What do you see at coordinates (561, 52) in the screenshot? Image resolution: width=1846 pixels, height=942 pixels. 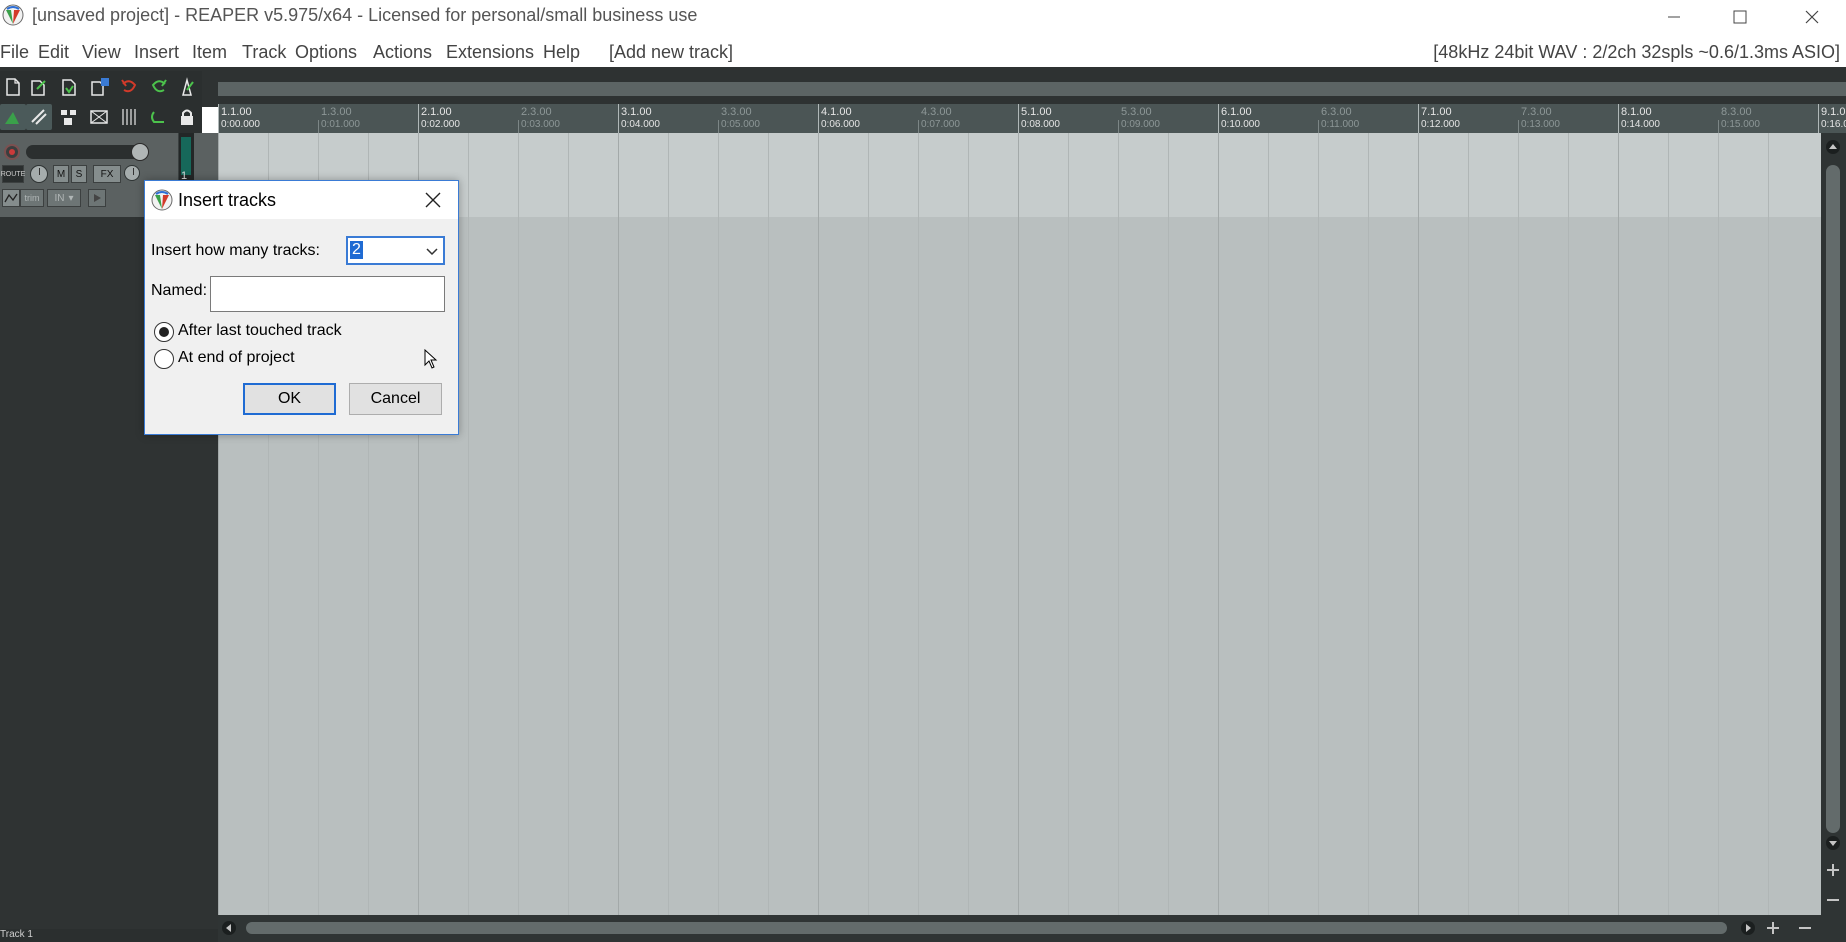 I see `menu-help: Help` at bounding box center [561, 52].